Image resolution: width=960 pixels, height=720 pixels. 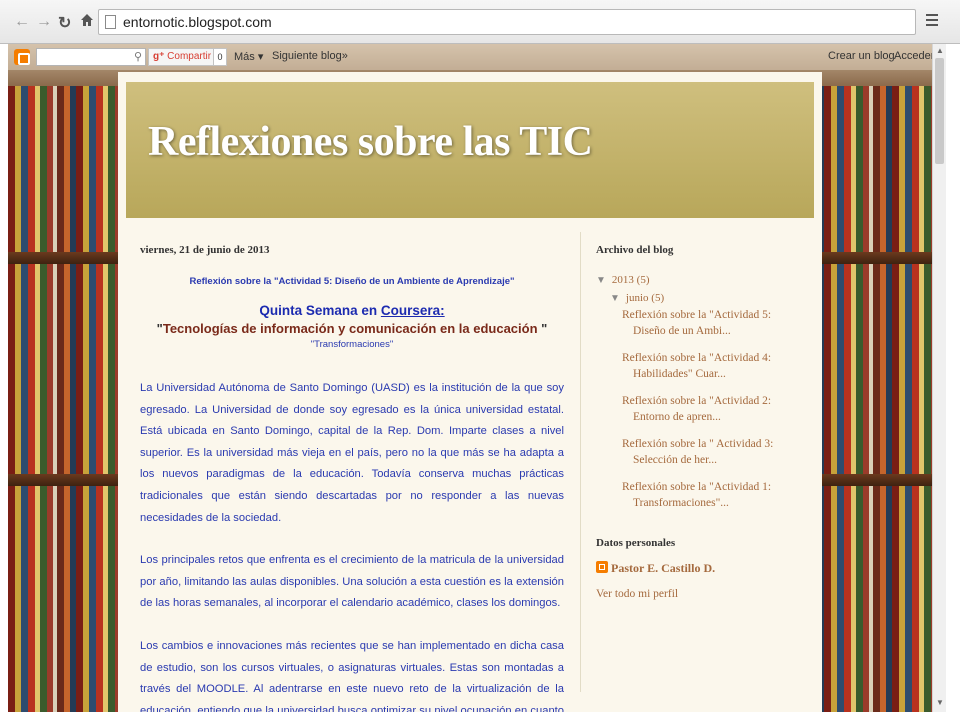 What do you see at coordinates (507, 22) in the screenshot?
I see `address-bar: entornotic.blogspot.com` at bounding box center [507, 22].